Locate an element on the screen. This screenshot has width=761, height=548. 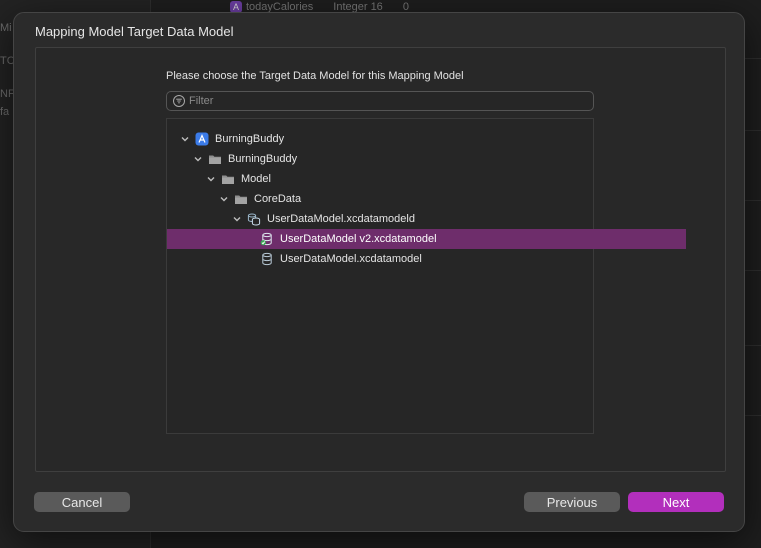
data-model-bundle-icon is located at coordinates (254, 219).